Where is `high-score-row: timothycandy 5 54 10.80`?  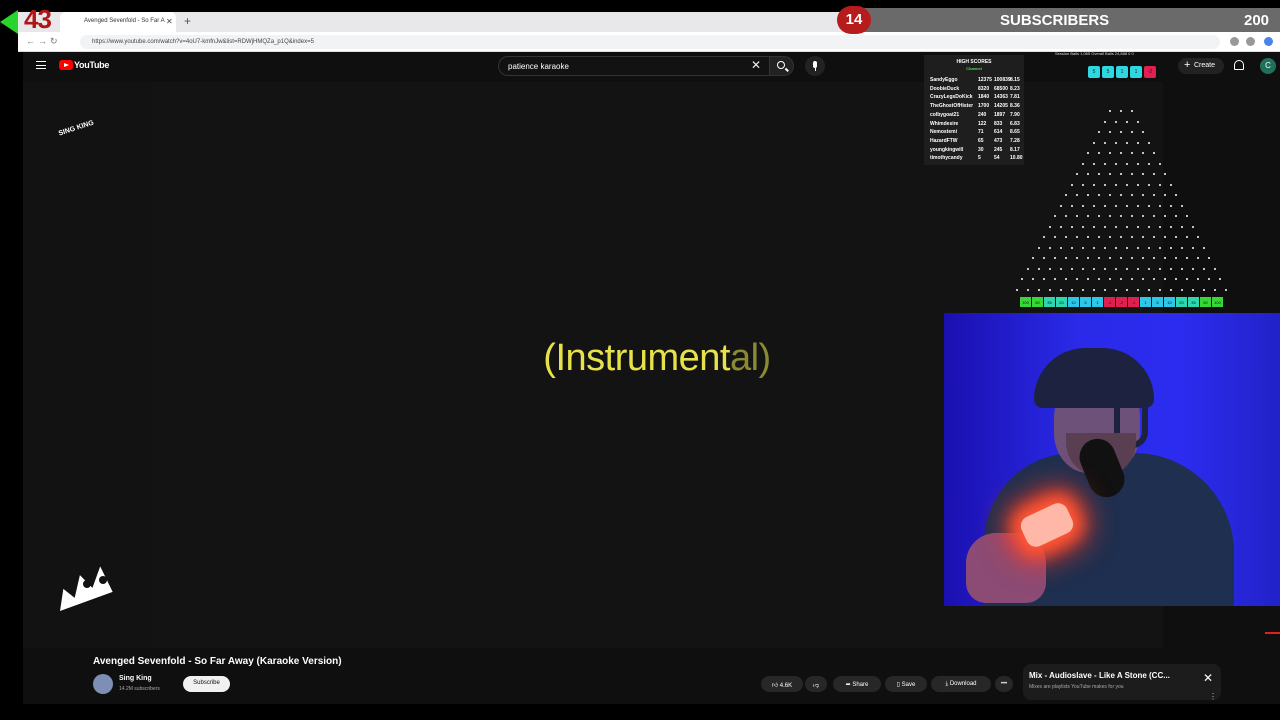 high-score-row: timothycandy 5 54 10.80 is located at coordinates (976, 159).